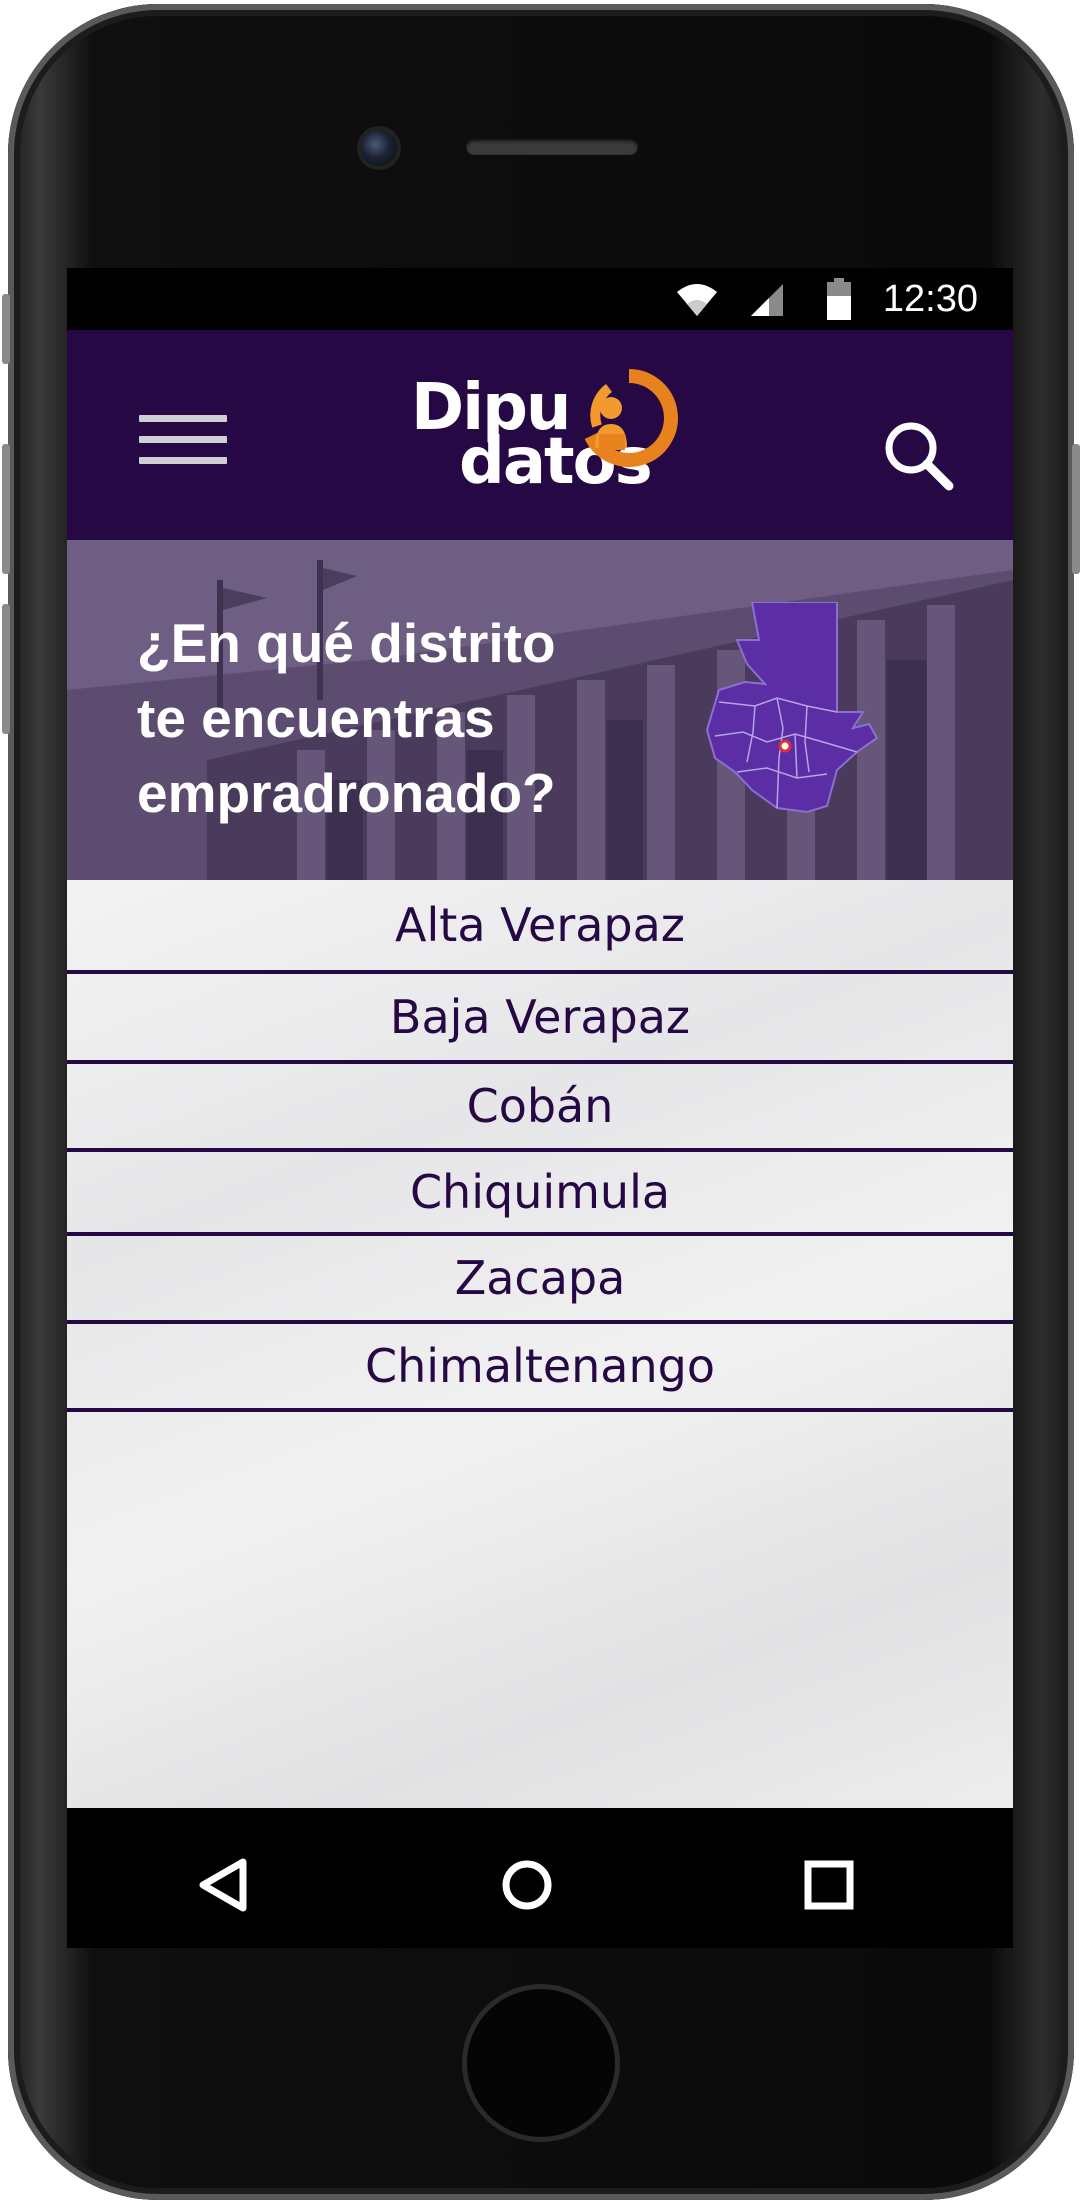 This screenshot has width=1083, height=2206. I want to click on logo-person-ring-icon, so click(631, 418).